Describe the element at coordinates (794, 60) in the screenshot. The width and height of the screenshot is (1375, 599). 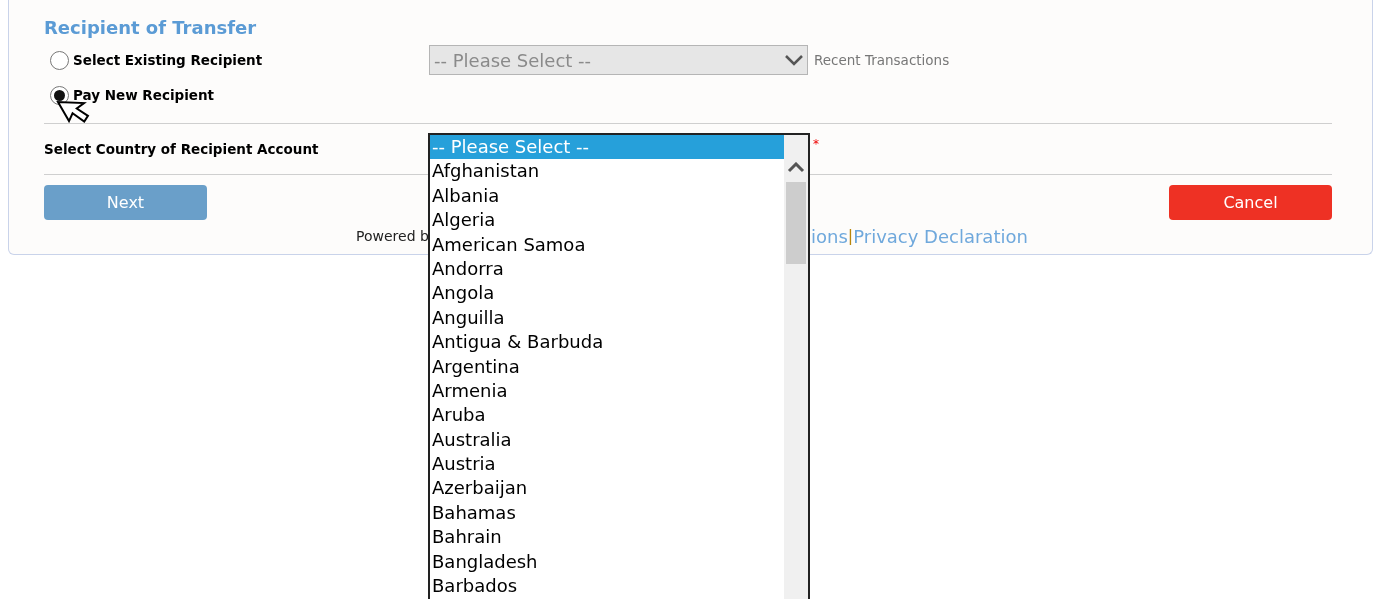
I see `chevron-down-icon` at that location.